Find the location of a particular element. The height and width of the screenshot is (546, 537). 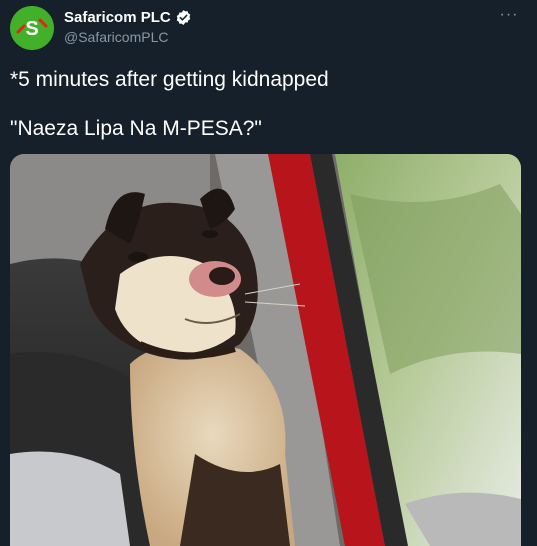

avatar: S is located at coordinates (32, 28).